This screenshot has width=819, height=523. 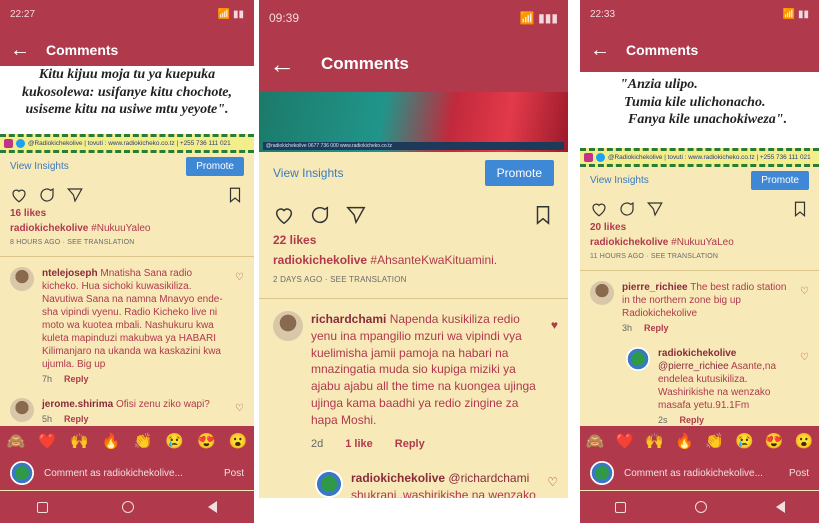 What do you see at coordinates (600, 157) in the screenshot?
I see `twitter-icon` at bounding box center [600, 157].